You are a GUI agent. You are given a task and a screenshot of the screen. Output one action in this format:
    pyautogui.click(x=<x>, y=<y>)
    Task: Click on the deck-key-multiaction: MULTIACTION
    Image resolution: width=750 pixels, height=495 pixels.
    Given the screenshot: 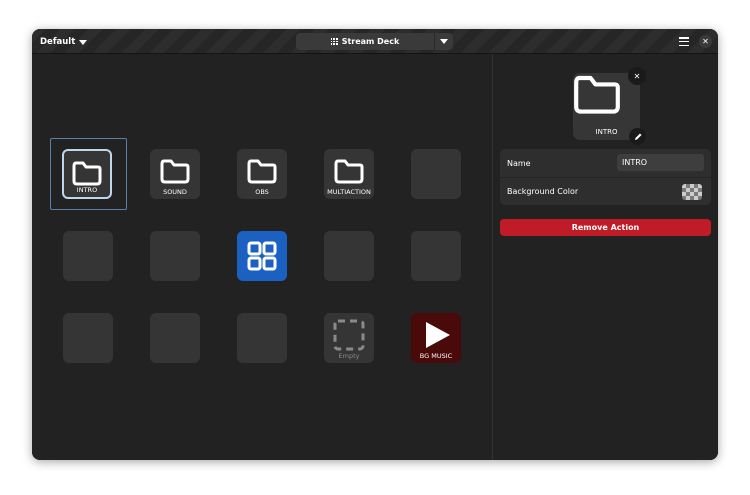 What is the action you would take?
    pyautogui.click(x=349, y=174)
    